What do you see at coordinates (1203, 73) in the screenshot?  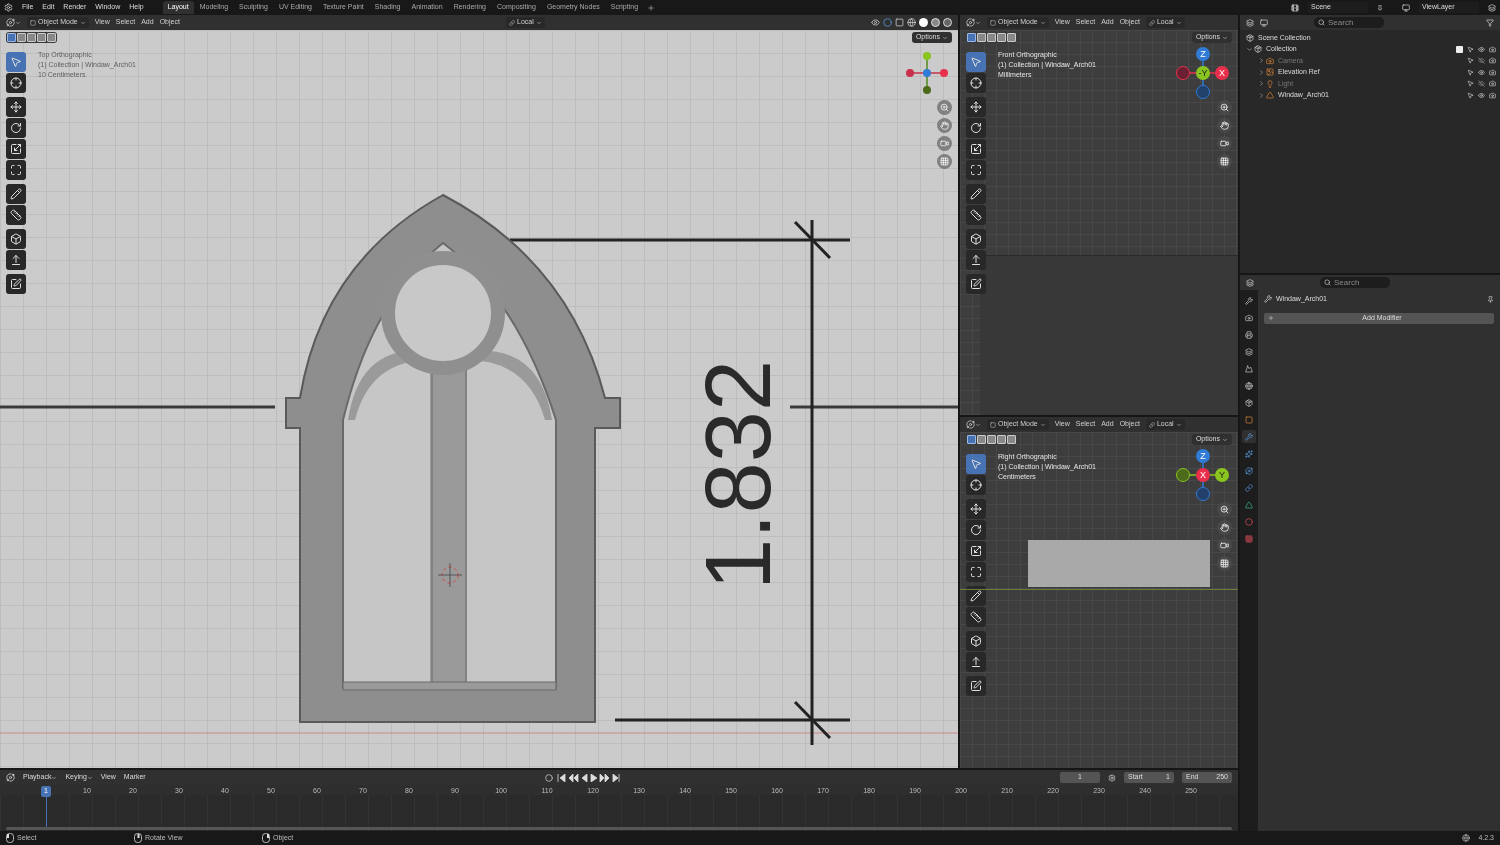 I see `axis-gizmo-drawing: Z -Y X` at bounding box center [1203, 73].